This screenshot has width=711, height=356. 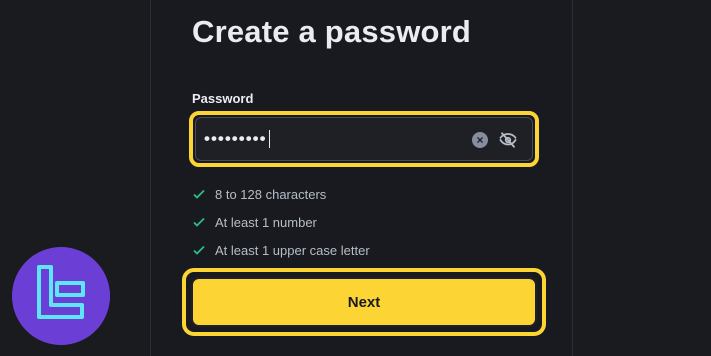 I want to click on password-label: Password, so click(x=223, y=98).